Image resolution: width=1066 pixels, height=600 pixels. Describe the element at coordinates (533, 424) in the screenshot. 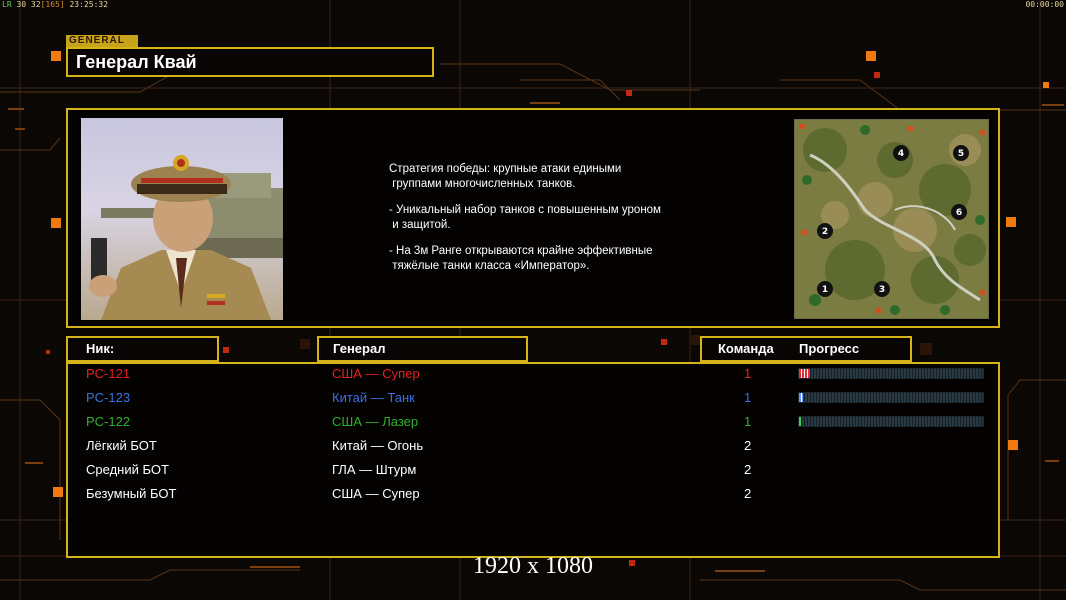

I see `player-row: PC-122 США — Лазер 1` at that location.